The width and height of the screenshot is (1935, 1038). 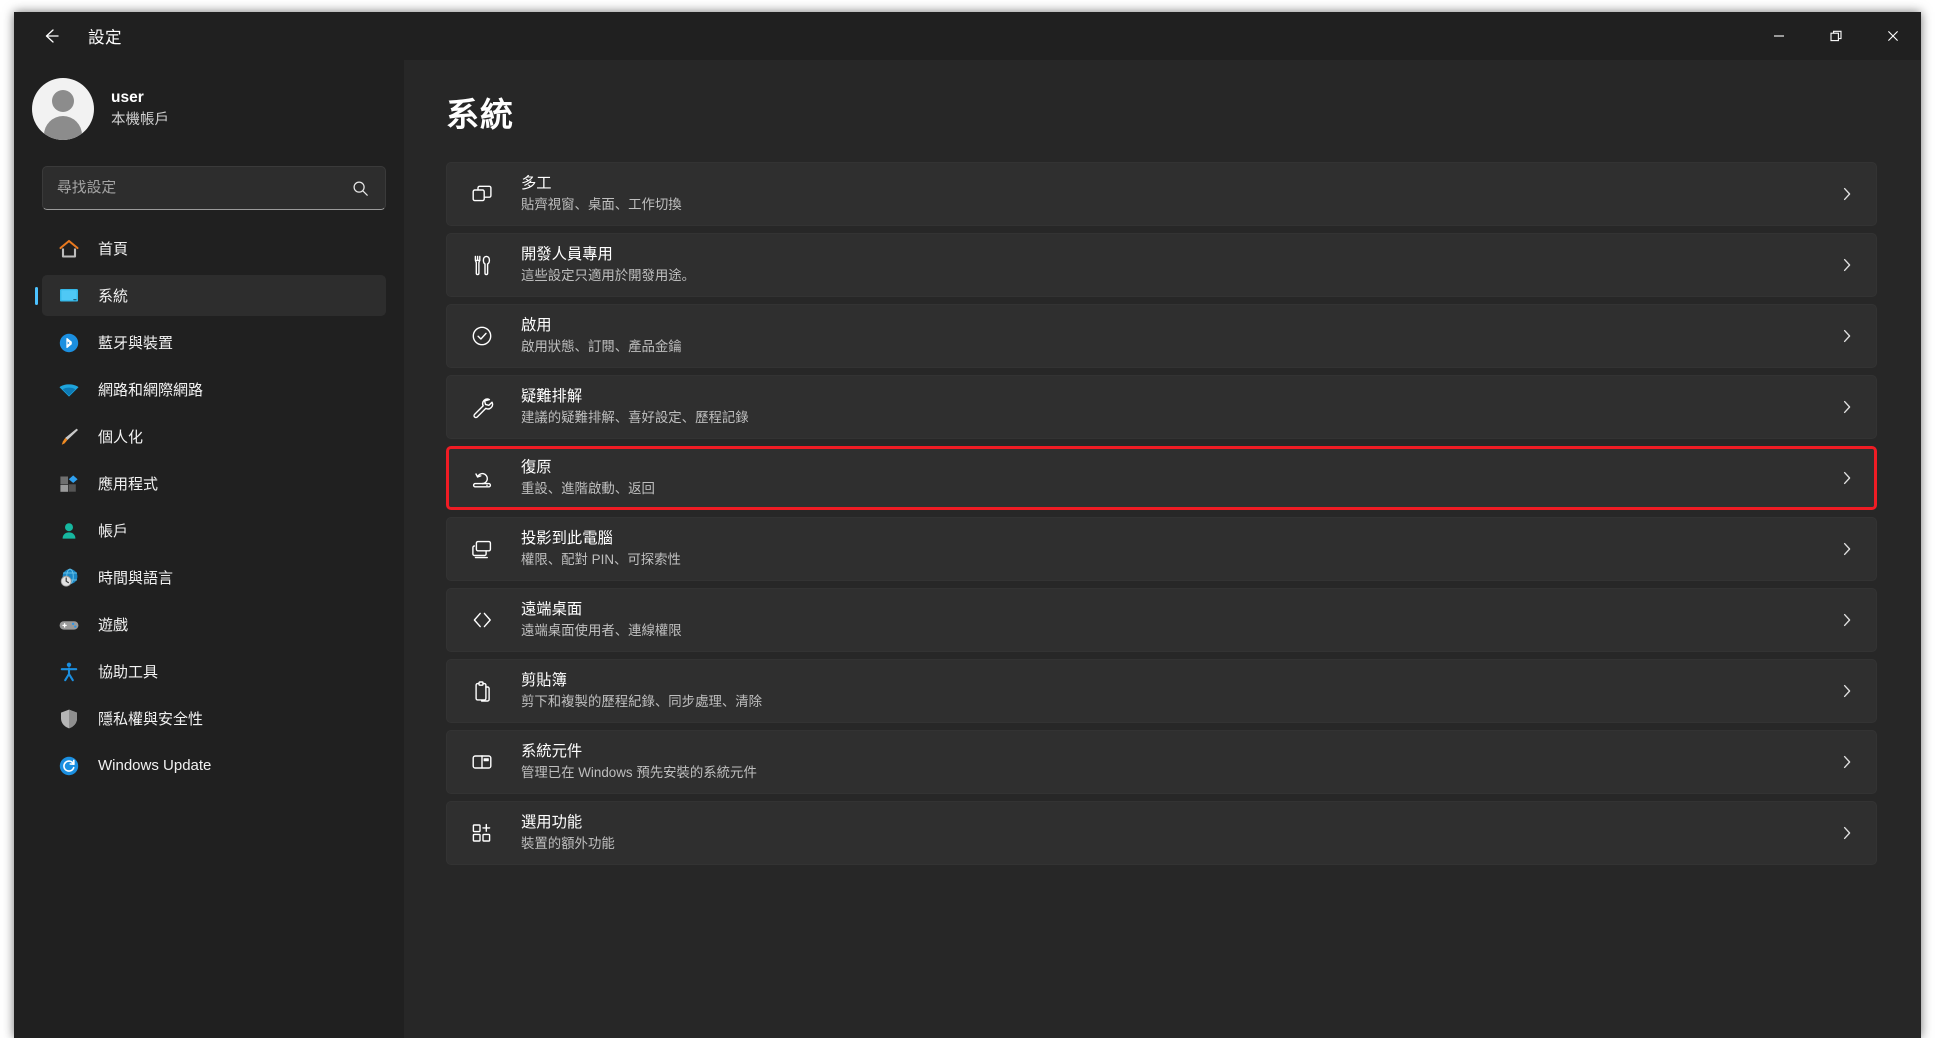 I want to click on sidebar-item-7: 時間與語言, so click(x=214, y=577).